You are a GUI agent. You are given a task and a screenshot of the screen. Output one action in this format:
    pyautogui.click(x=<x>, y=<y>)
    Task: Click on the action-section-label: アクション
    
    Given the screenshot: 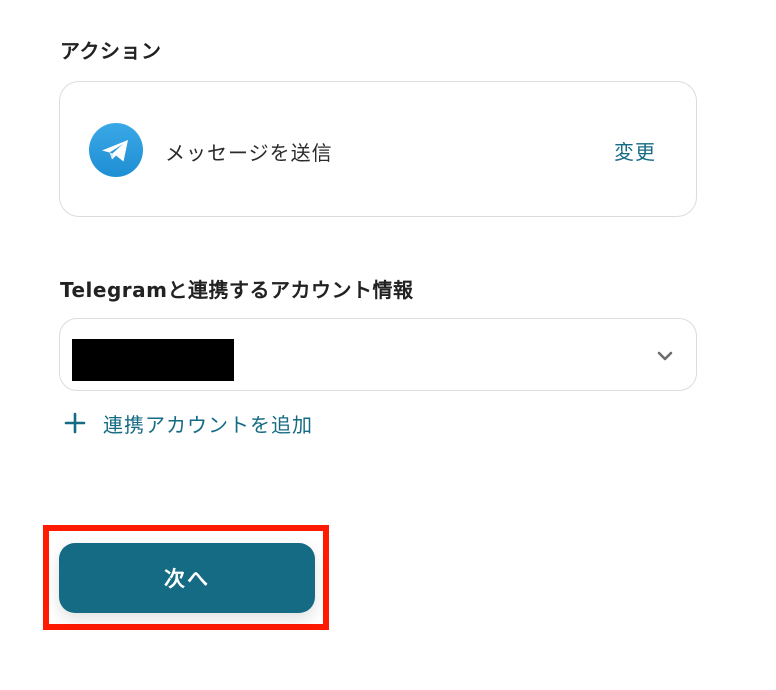 What is the action you would take?
    pyautogui.click(x=111, y=51)
    